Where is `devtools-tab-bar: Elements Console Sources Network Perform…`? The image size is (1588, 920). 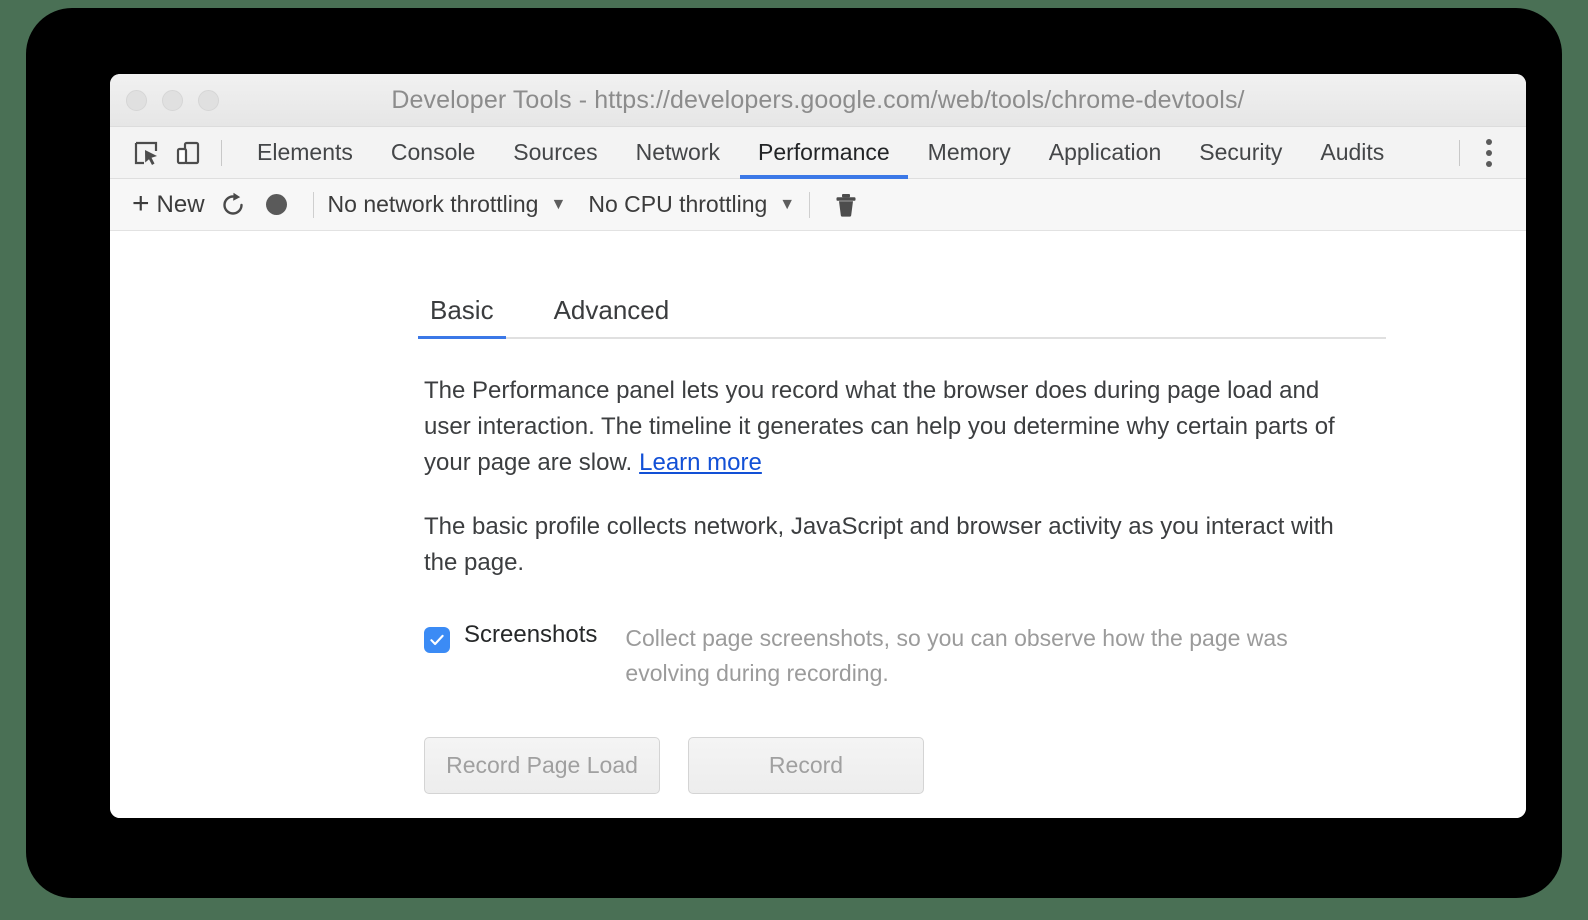
devtools-tab-bar: Elements Console Sources Network Perform… is located at coordinates (818, 153).